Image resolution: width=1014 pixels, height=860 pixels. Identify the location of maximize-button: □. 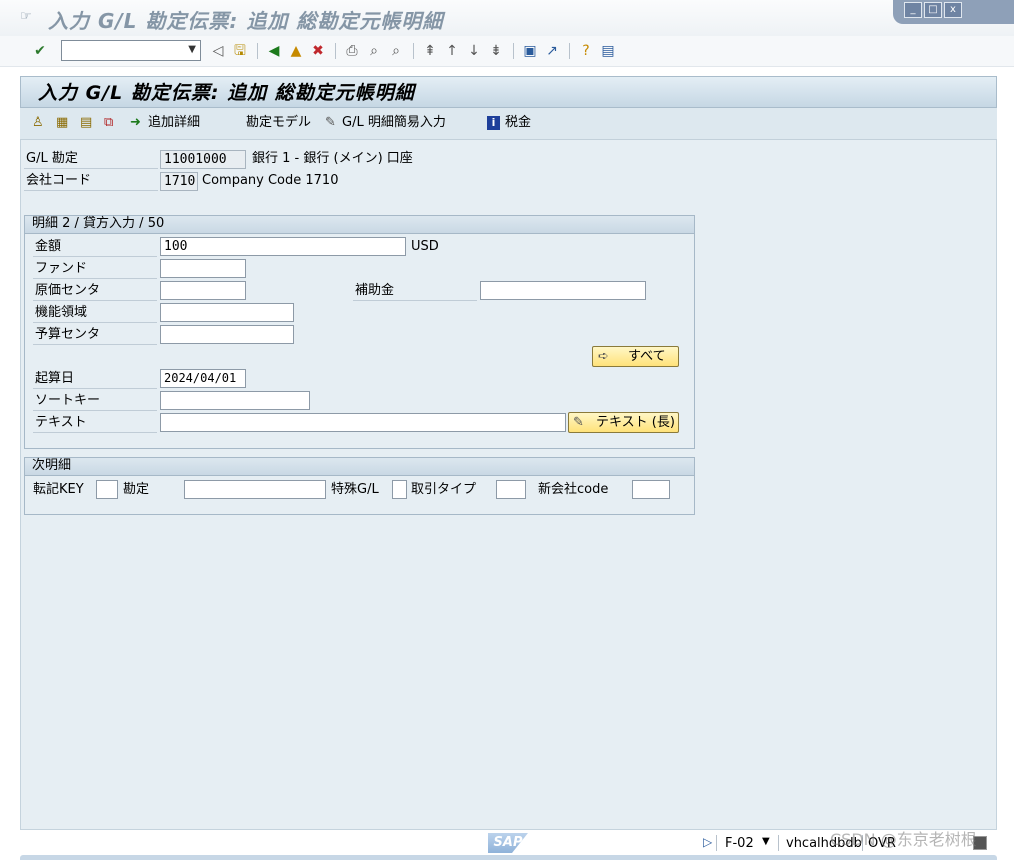
(933, 10).